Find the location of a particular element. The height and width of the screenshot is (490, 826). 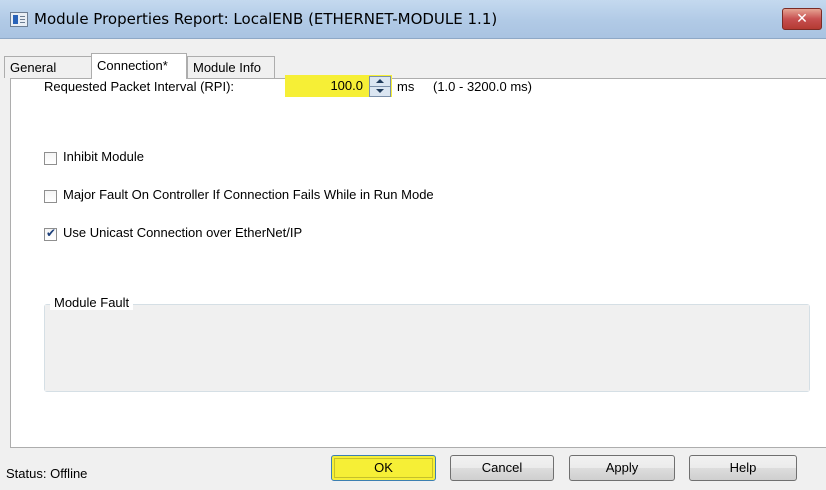

unicast-connection-label: Use Unicast Connection over EtherNet/IP is located at coordinates (182, 232).